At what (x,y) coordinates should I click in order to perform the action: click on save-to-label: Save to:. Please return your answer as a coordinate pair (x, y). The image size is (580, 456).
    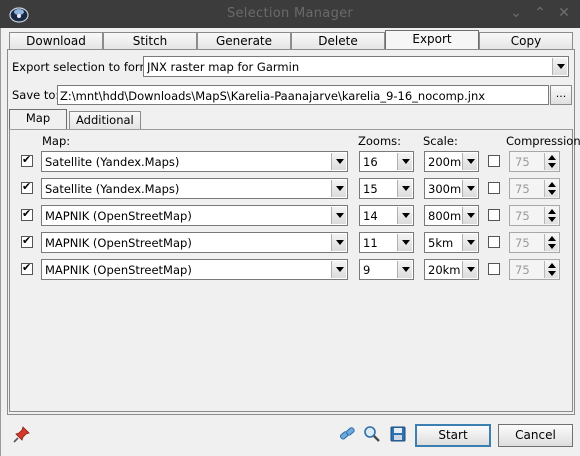
    Looking at the image, I should click on (36, 95).